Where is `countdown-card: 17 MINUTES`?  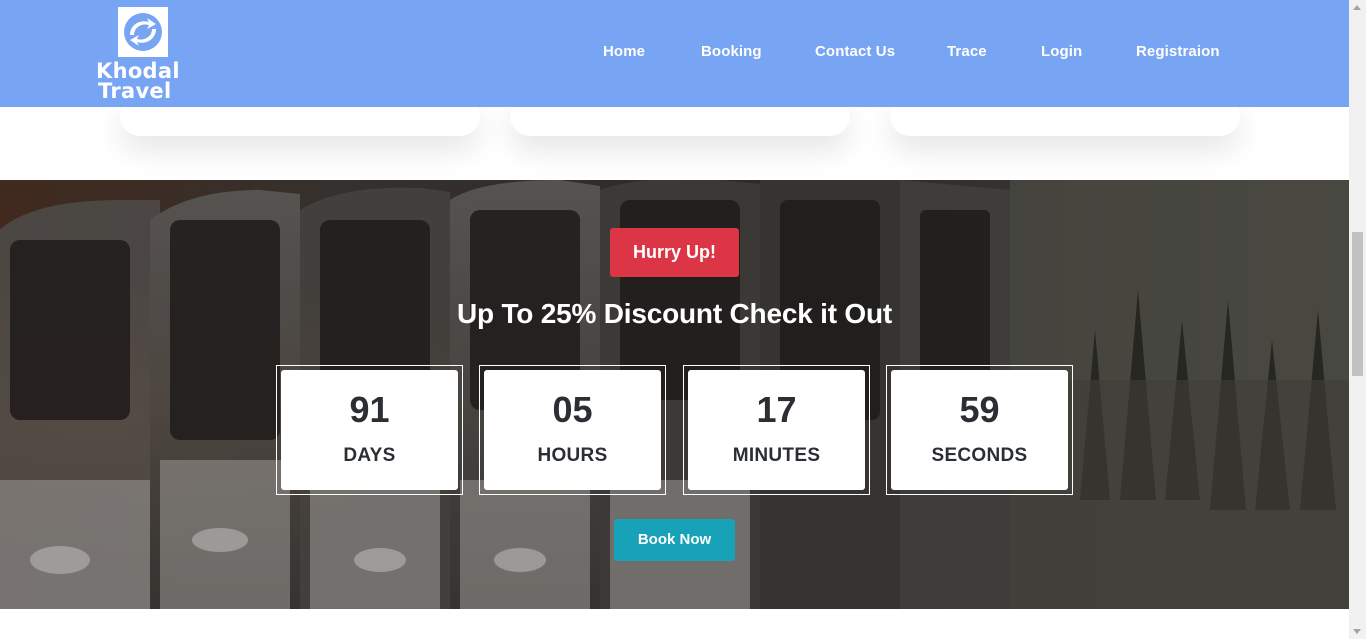
countdown-card: 17 MINUTES is located at coordinates (776, 430).